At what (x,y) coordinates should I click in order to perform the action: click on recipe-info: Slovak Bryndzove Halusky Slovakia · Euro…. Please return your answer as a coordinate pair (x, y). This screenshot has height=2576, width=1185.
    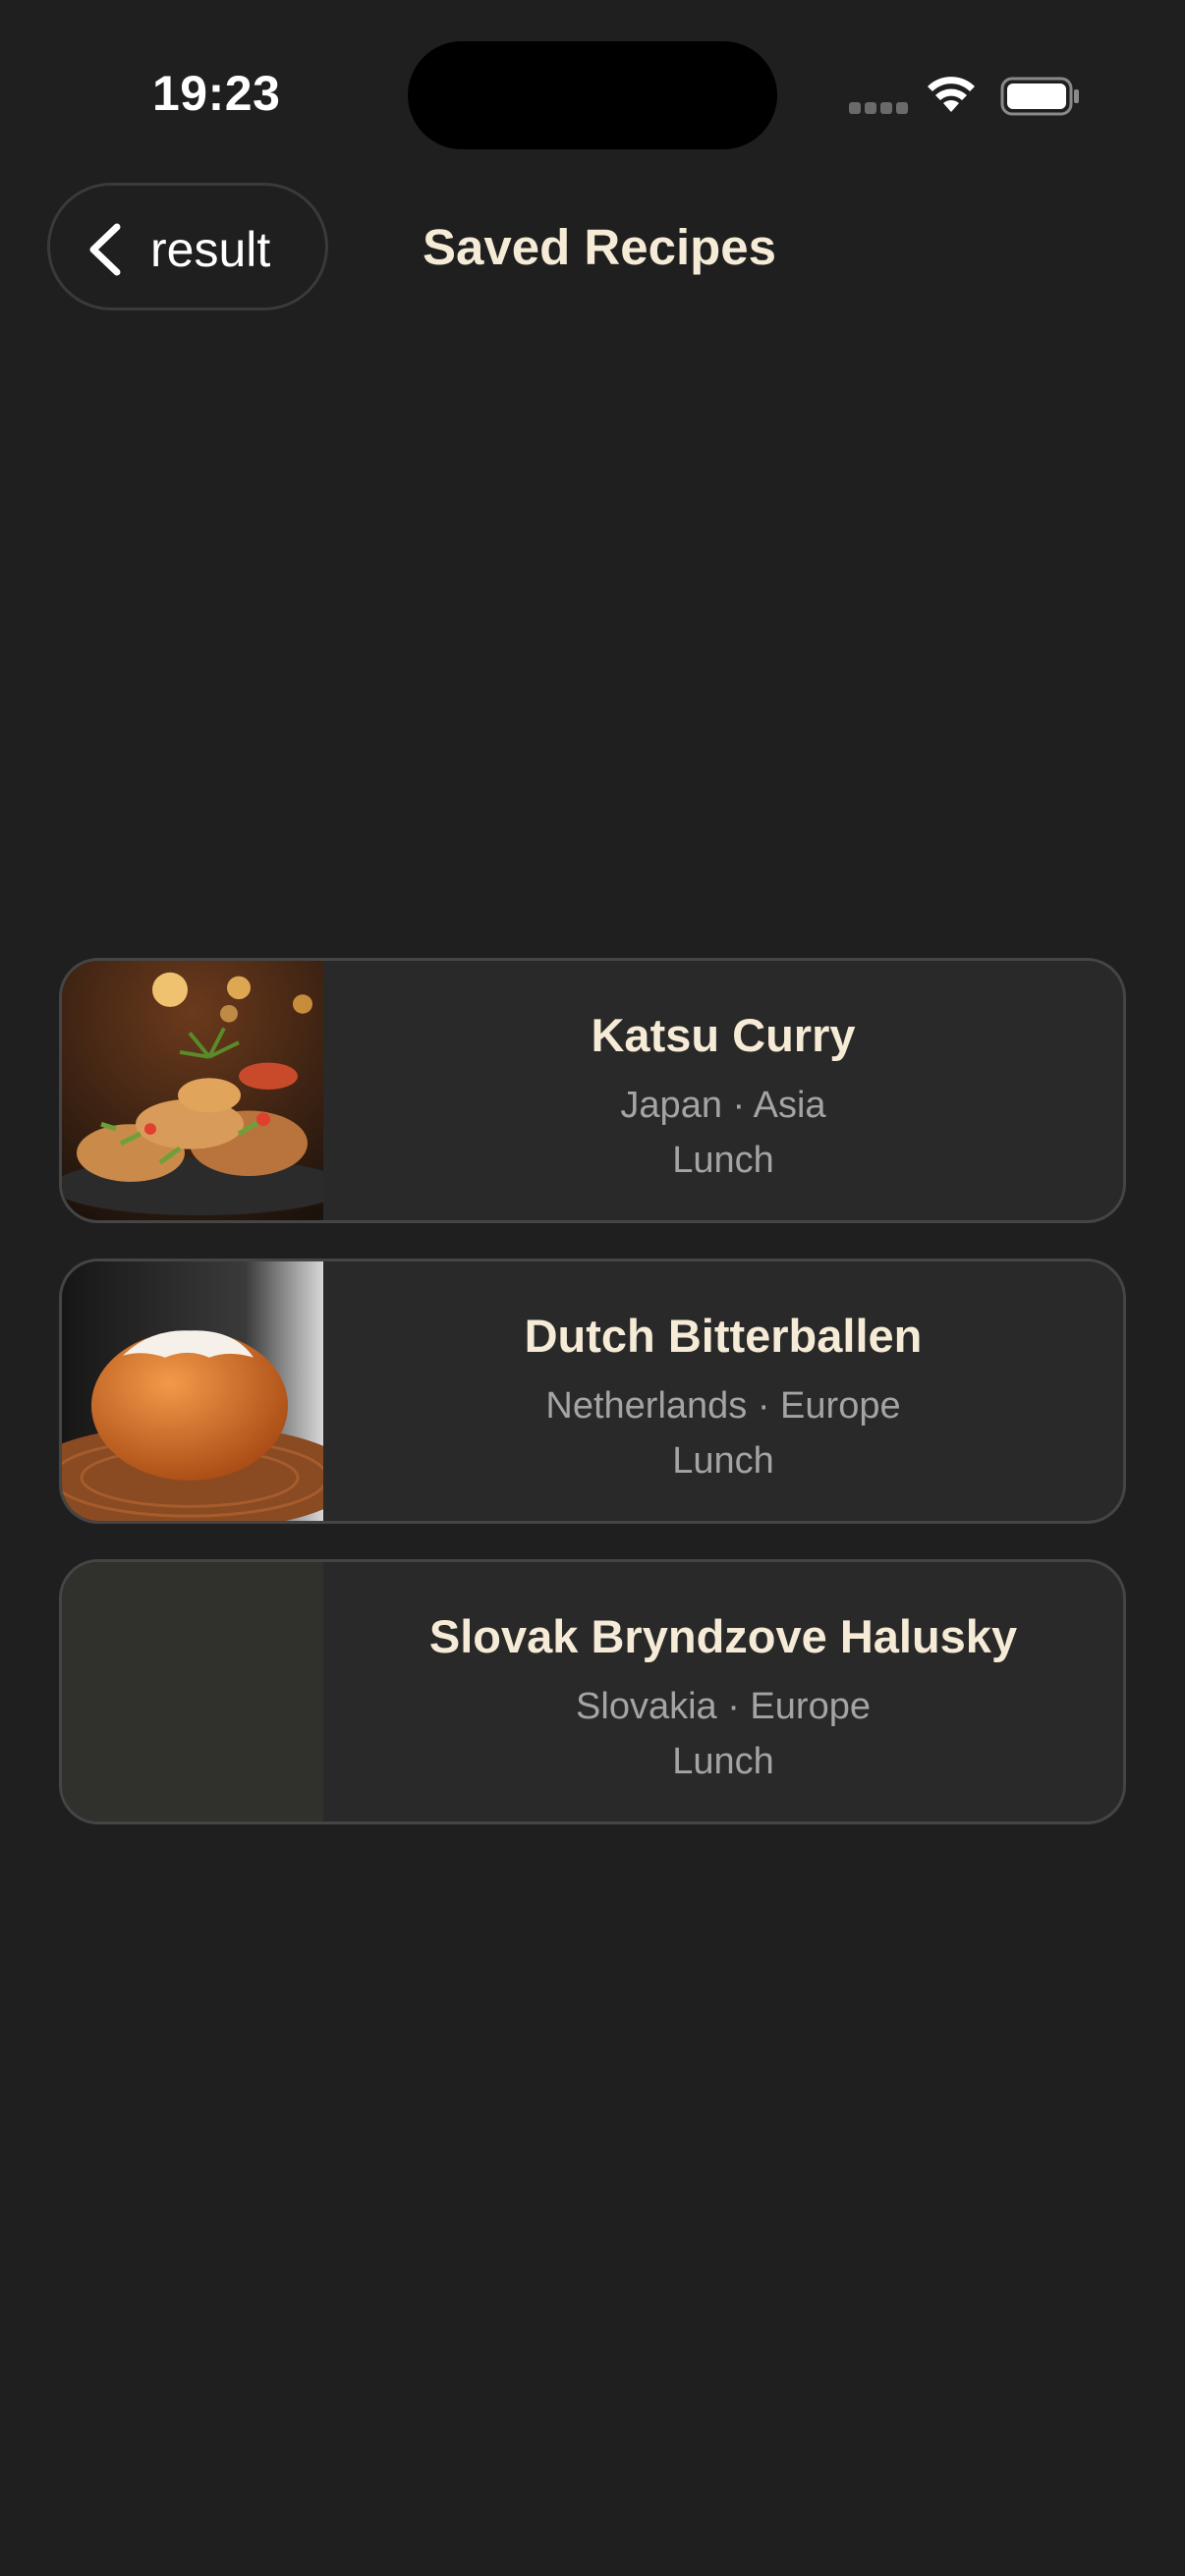
    Looking at the image, I should click on (723, 1691).